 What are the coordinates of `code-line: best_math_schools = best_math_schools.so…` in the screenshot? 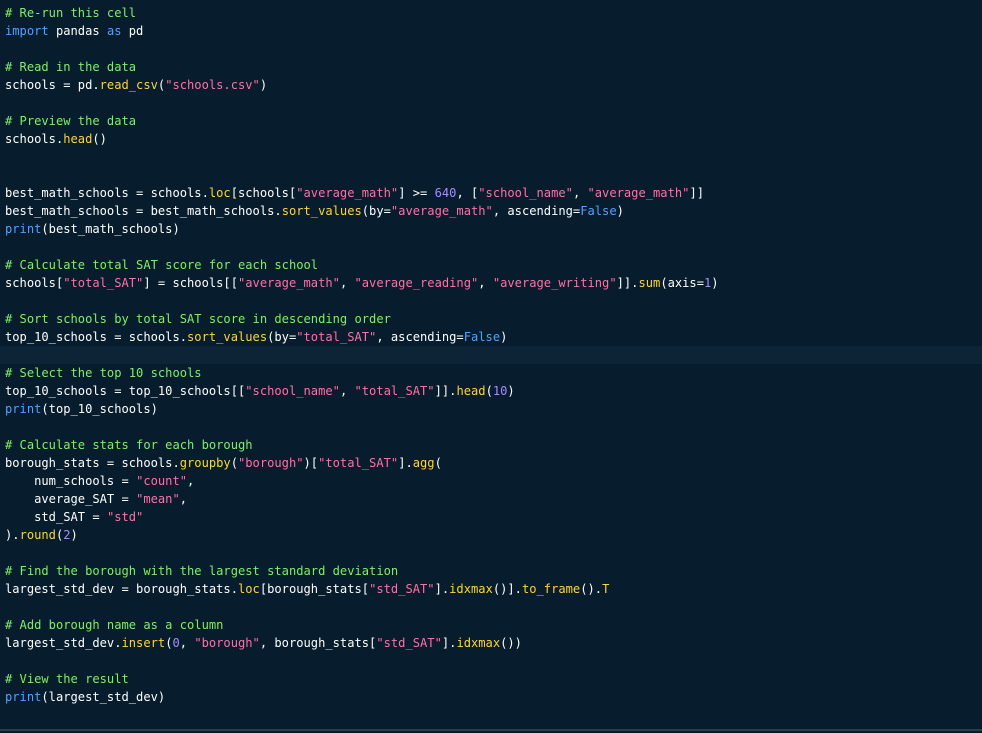 It's located at (491, 211).